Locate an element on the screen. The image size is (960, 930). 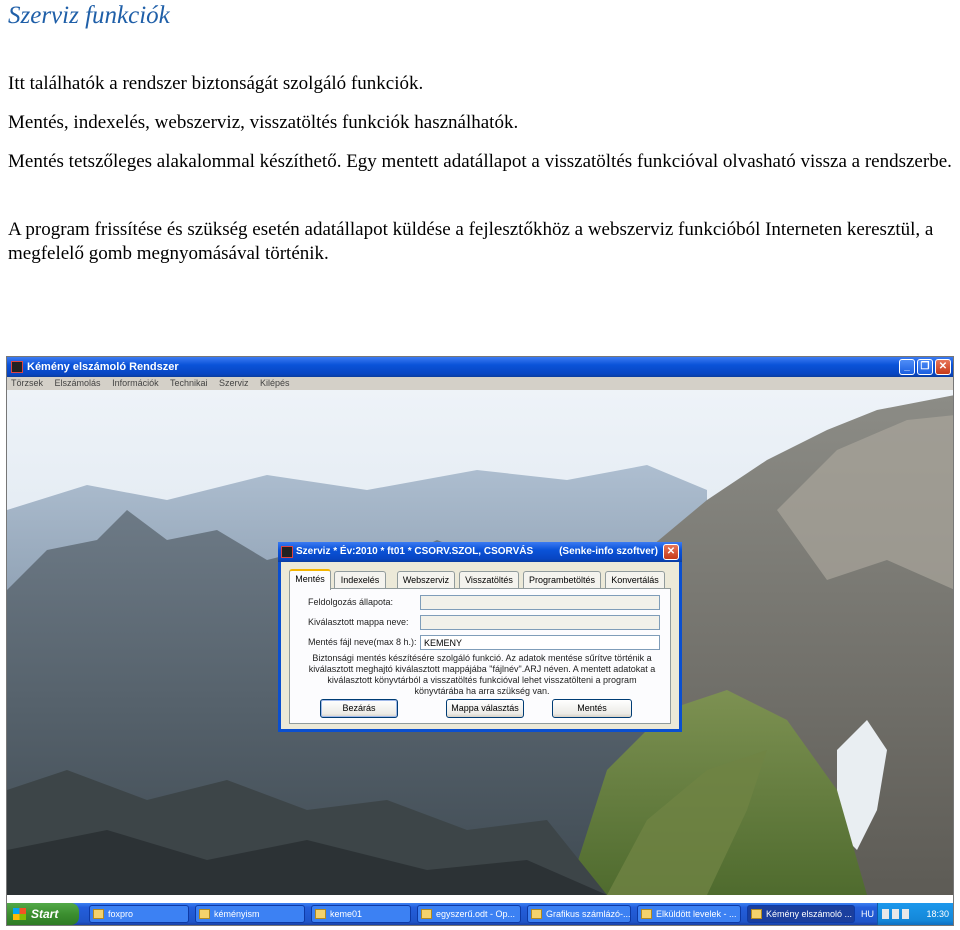
language-indicator: HU is located at coordinates (867, 914).